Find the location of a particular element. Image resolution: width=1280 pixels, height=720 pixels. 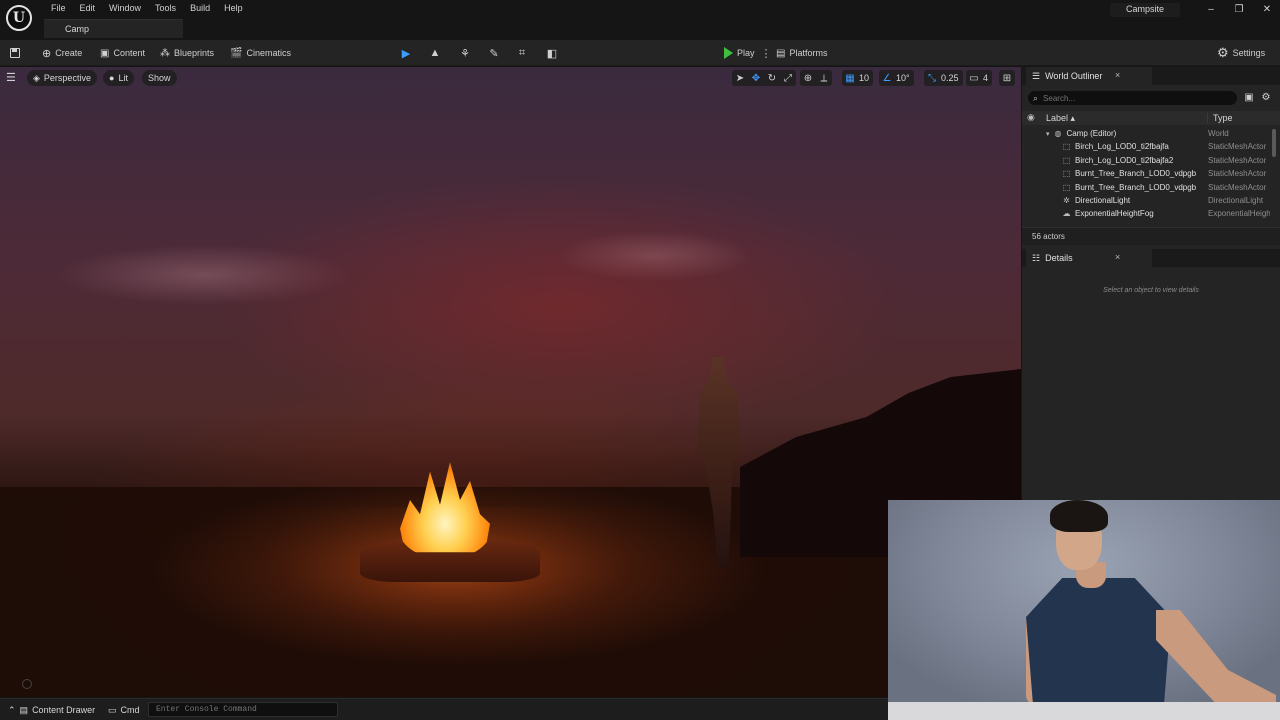

menu-window: Window is located at coordinates (125, 9).